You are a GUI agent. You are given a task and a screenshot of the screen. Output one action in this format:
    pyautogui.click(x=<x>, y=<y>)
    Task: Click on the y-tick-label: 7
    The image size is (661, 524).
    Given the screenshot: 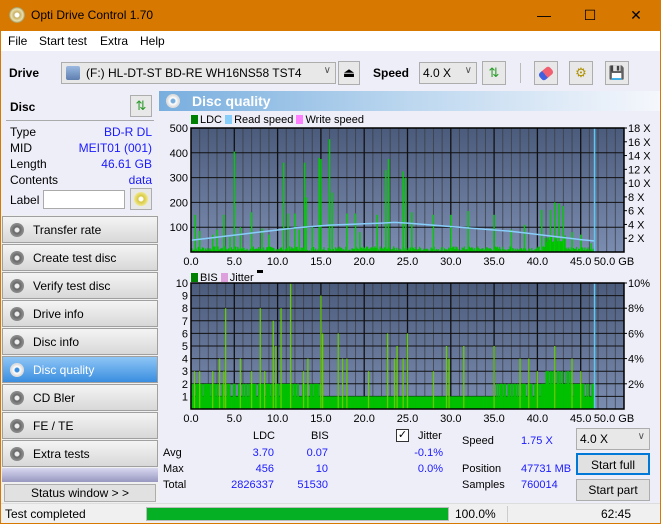 What is the action you would take?
    pyautogui.click(x=185, y=322)
    